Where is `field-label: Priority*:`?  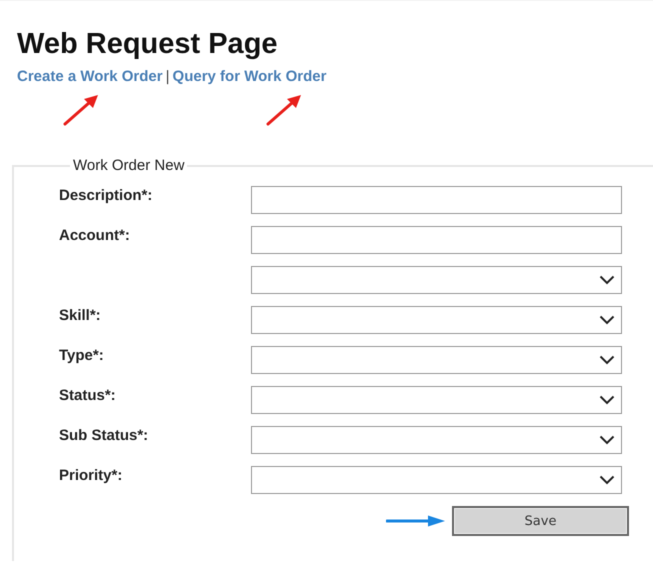 field-label: Priority*: is located at coordinates (90, 475).